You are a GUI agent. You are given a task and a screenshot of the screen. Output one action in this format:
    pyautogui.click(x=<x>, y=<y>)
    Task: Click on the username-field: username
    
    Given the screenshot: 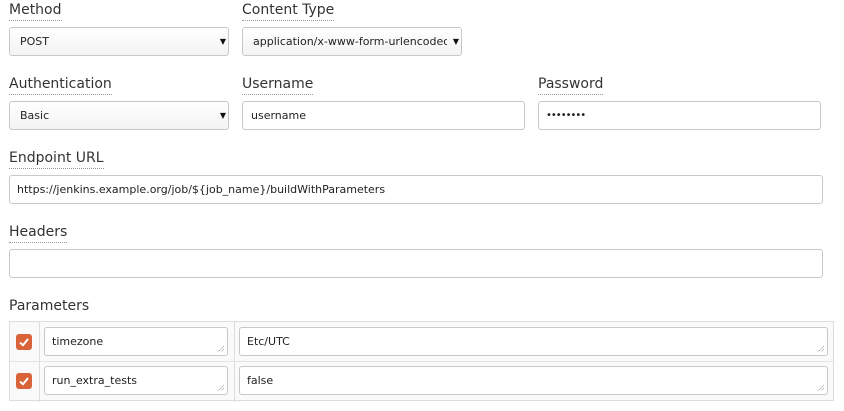 What is the action you would take?
    pyautogui.click(x=383, y=115)
    